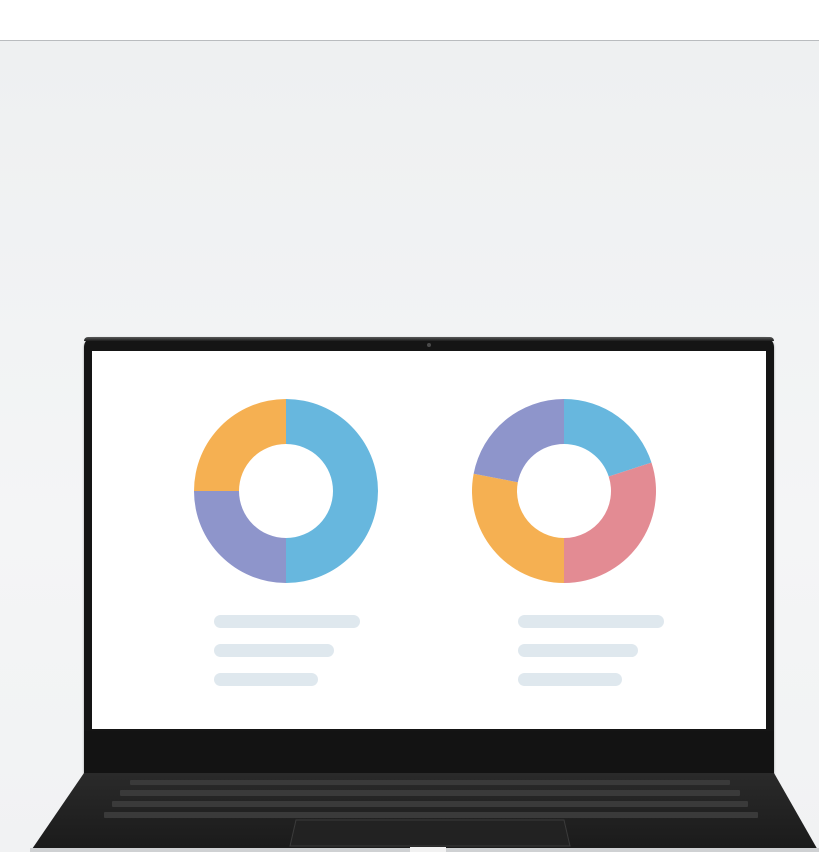 This screenshot has height=852, width=819. I want to click on touchpad, so click(430, 833).